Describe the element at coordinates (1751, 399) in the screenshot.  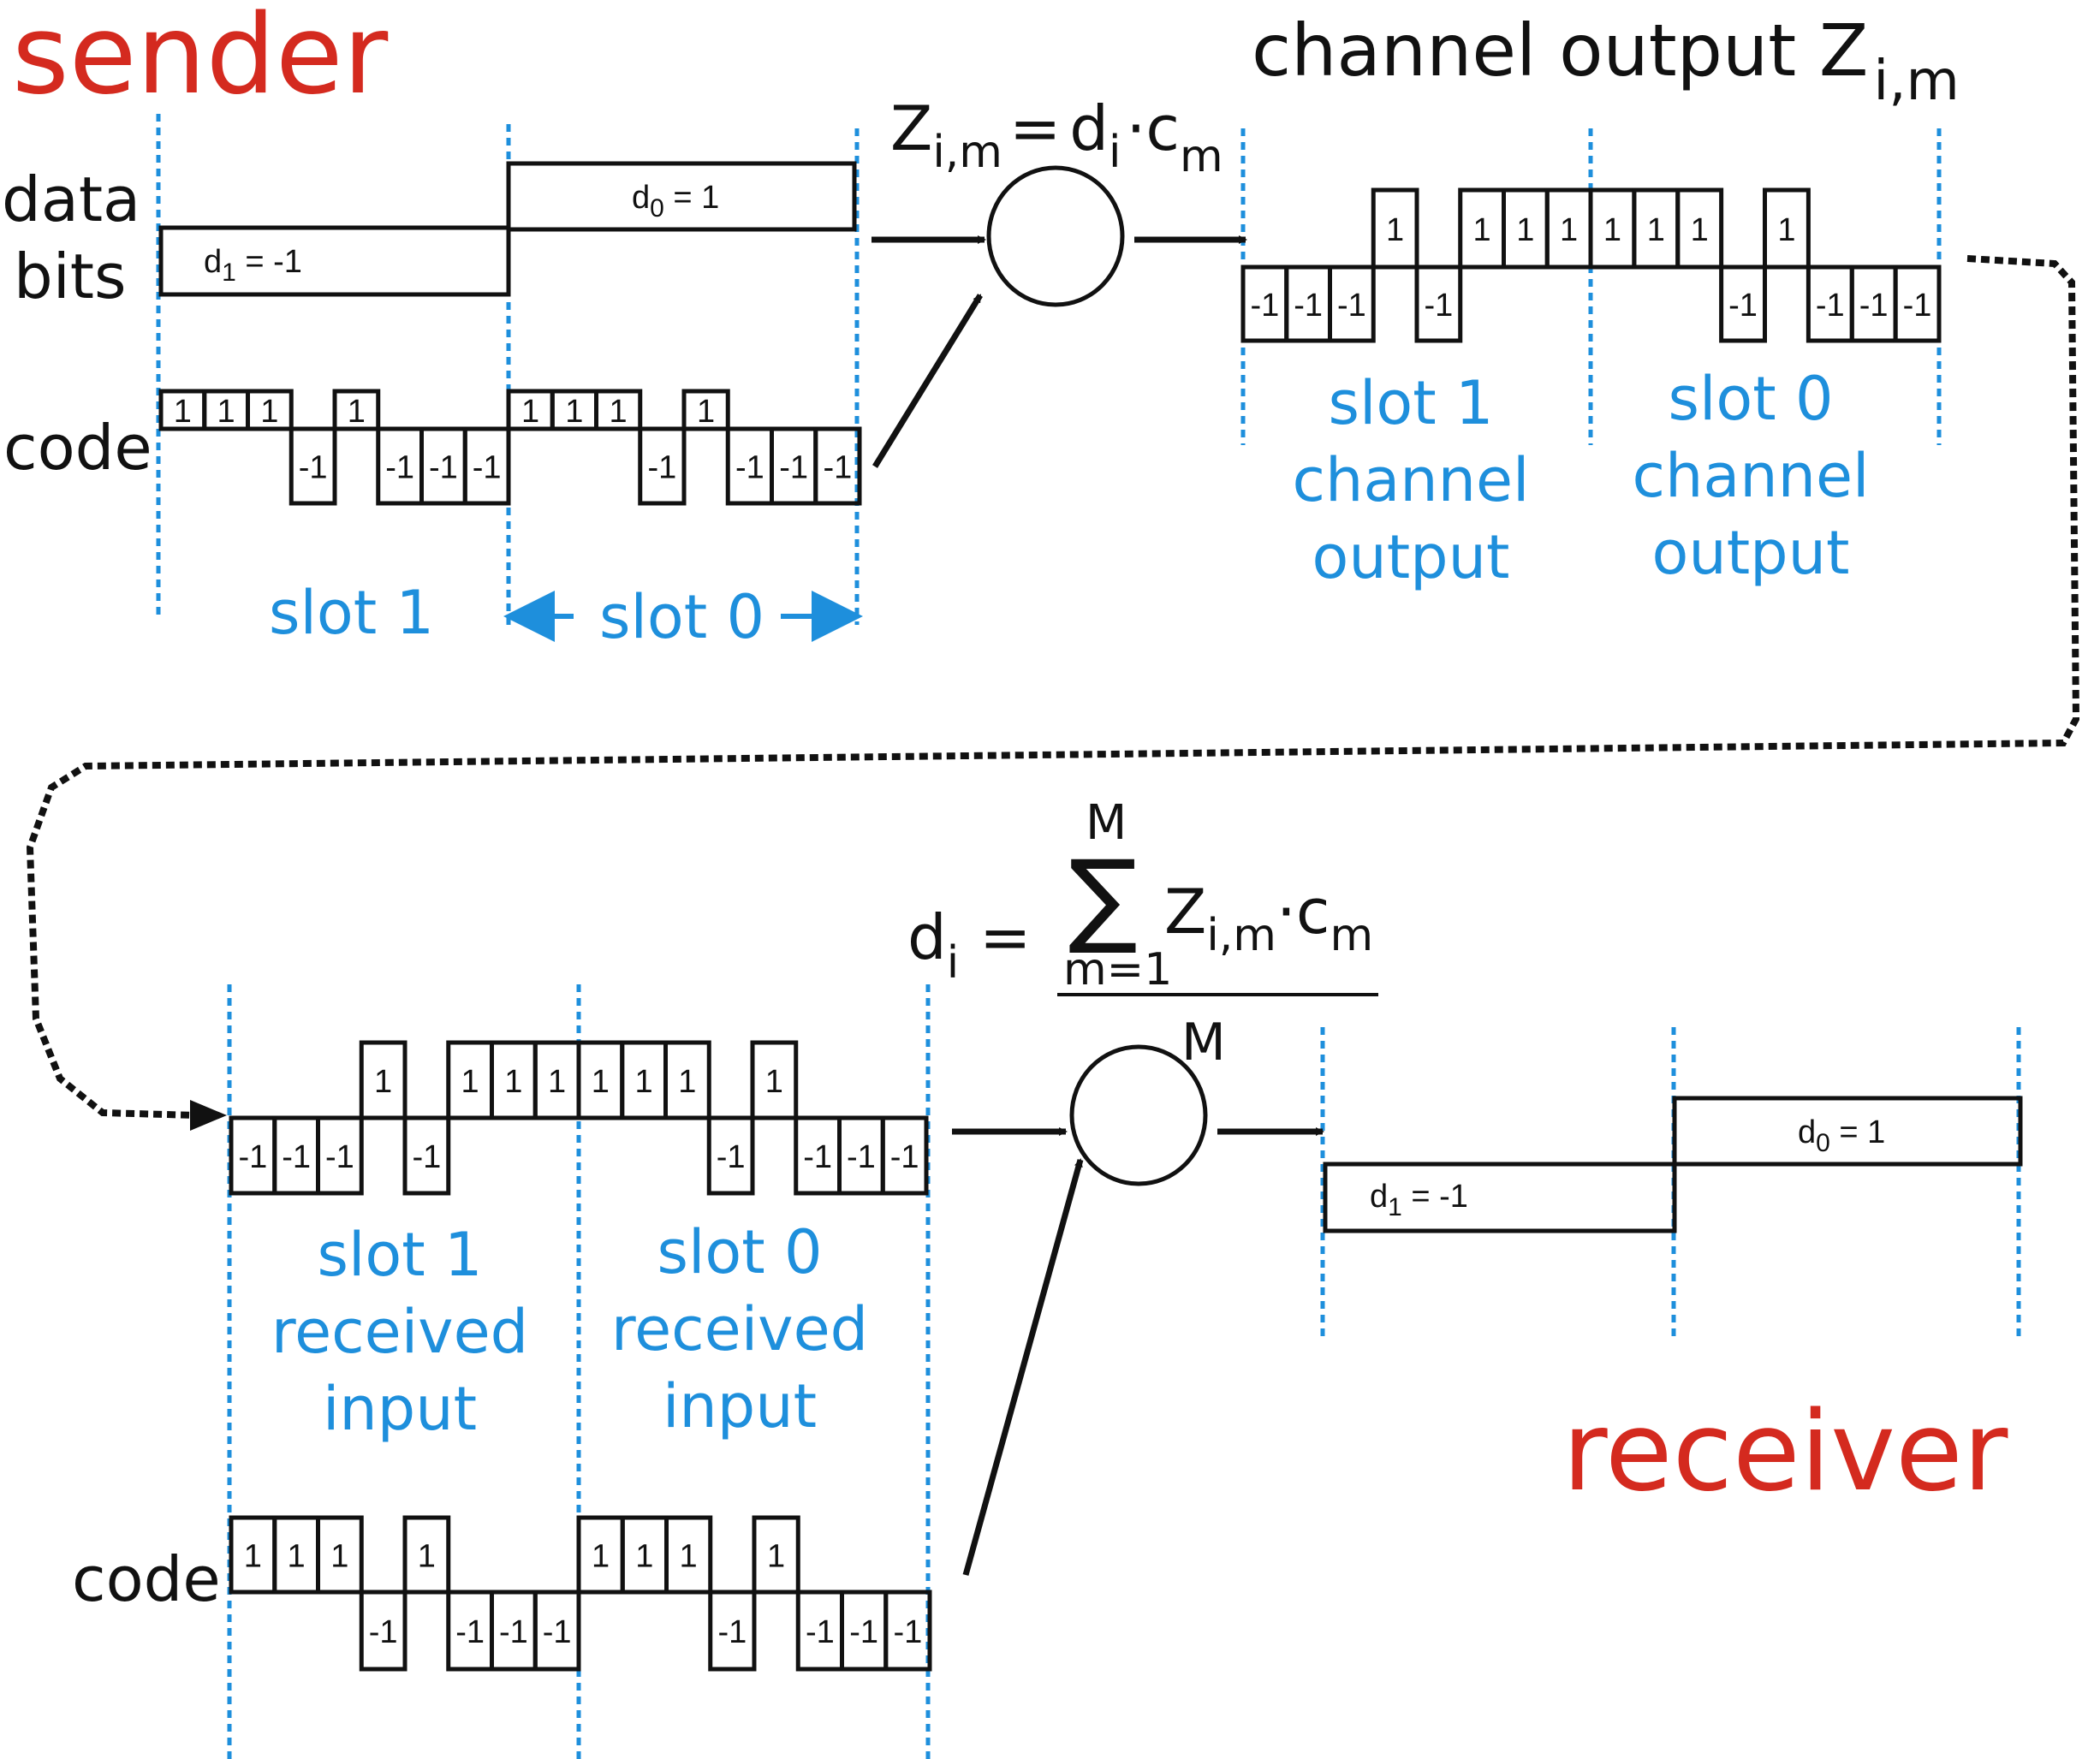
I see `channel-slot0-label: slot 0` at that location.